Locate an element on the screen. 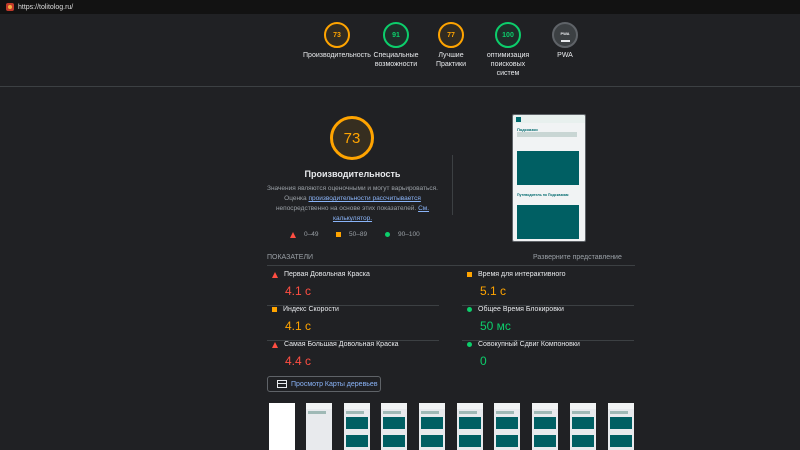  metric-fcp: Первая Довольная Краска 4.1 с is located at coordinates (353, 288).